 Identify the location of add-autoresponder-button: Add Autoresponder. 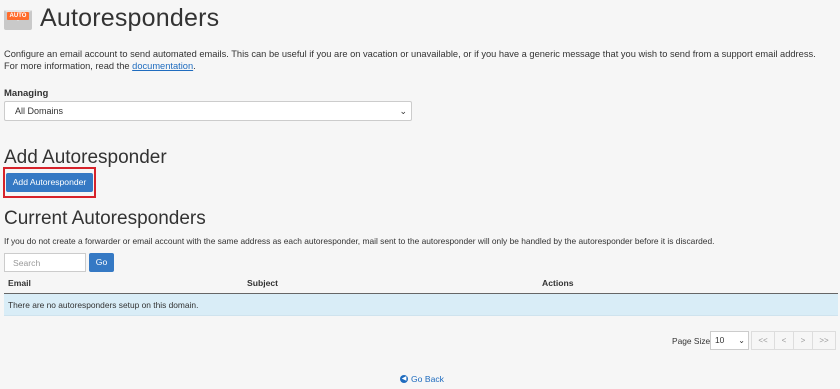
(49, 182).